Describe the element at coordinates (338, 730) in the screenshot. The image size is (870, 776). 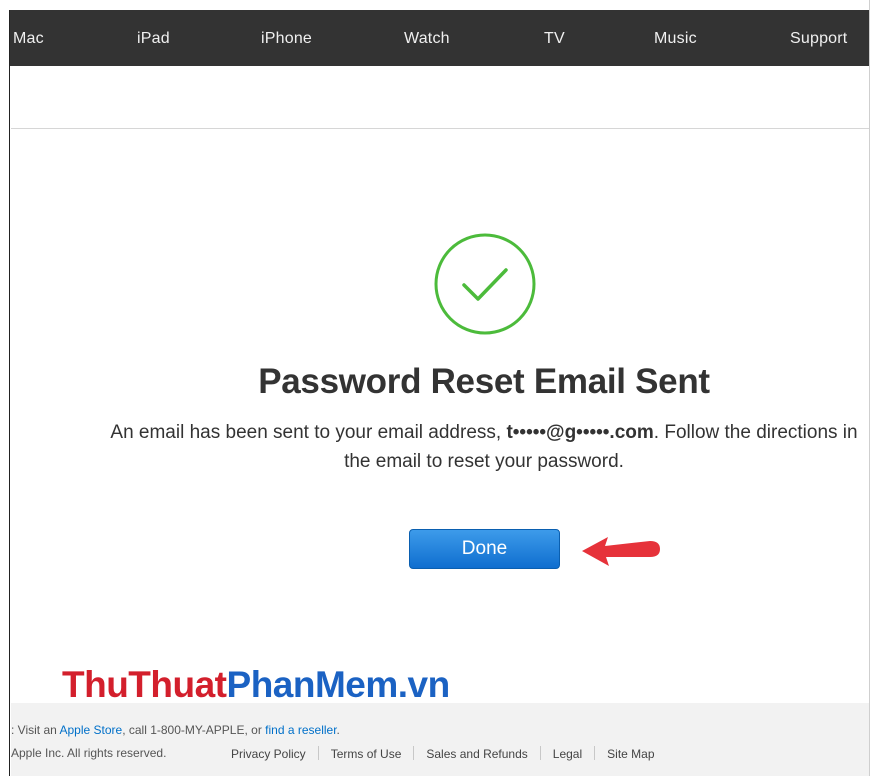
I see `footer-shop-suffix: .` at that location.